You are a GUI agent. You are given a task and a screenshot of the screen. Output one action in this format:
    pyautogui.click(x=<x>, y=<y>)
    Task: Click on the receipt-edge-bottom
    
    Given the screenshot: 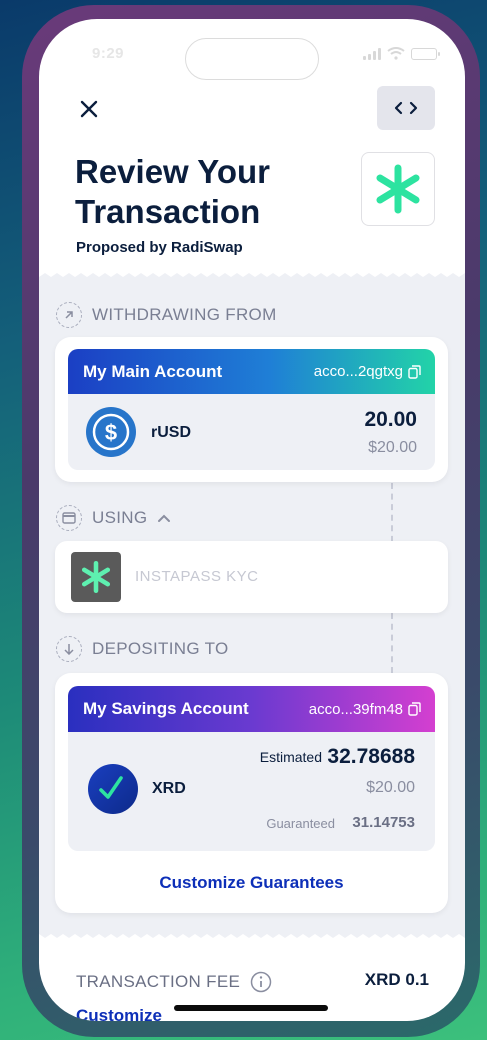 What is the action you would take?
    pyautogui.click(x=252, y=939)
    